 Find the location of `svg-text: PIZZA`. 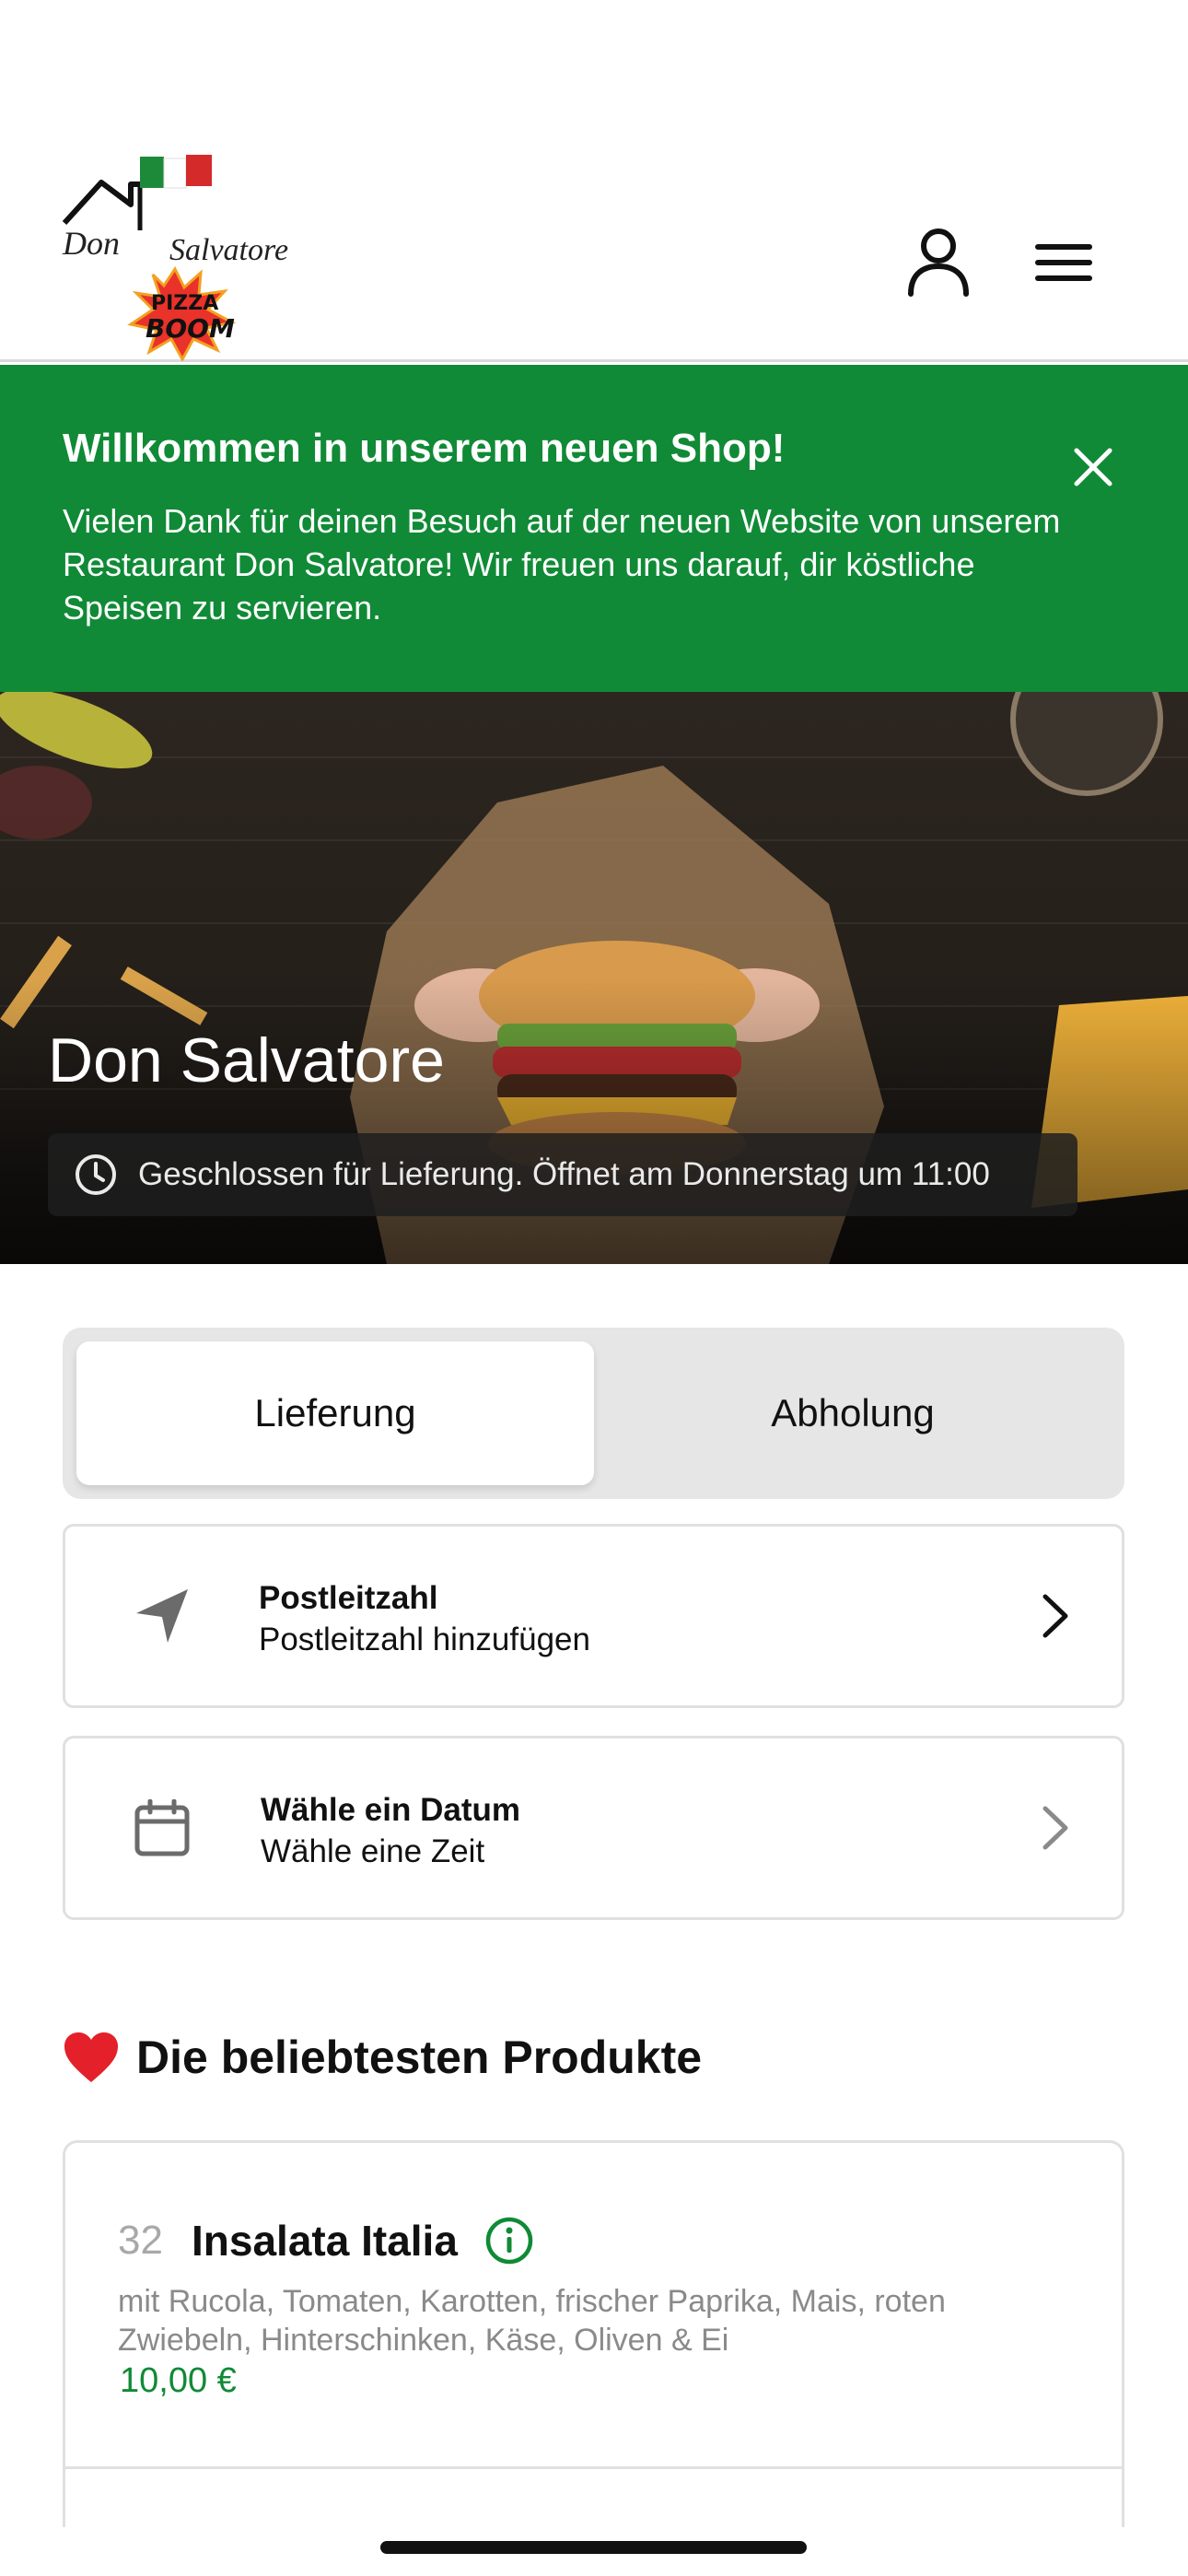

svg-text: PIZZA is located at coordinates (184, 303).